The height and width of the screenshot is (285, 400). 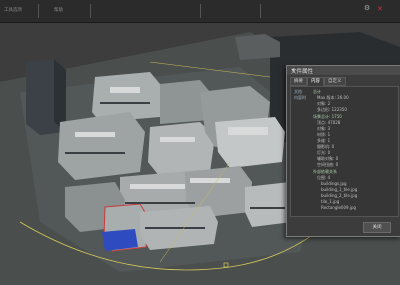 What do you see at coordinates (298, 81) in the screenshot?
I see `tab-summary: 摘要` at bounding box center [298, 81].